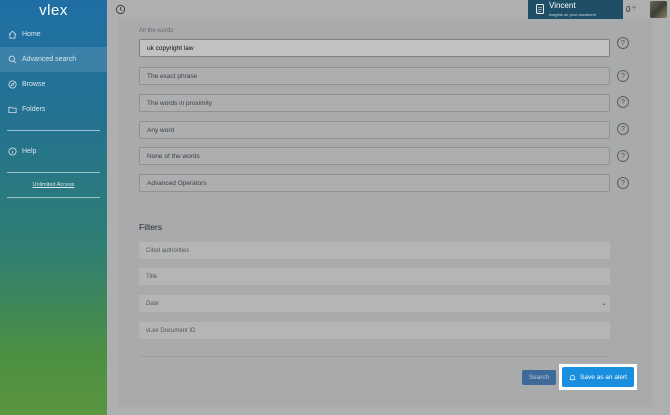  Describe the element at coordinates (34, 109) in the screenshot. I see `sidebar-item-label: Folders` at that location.